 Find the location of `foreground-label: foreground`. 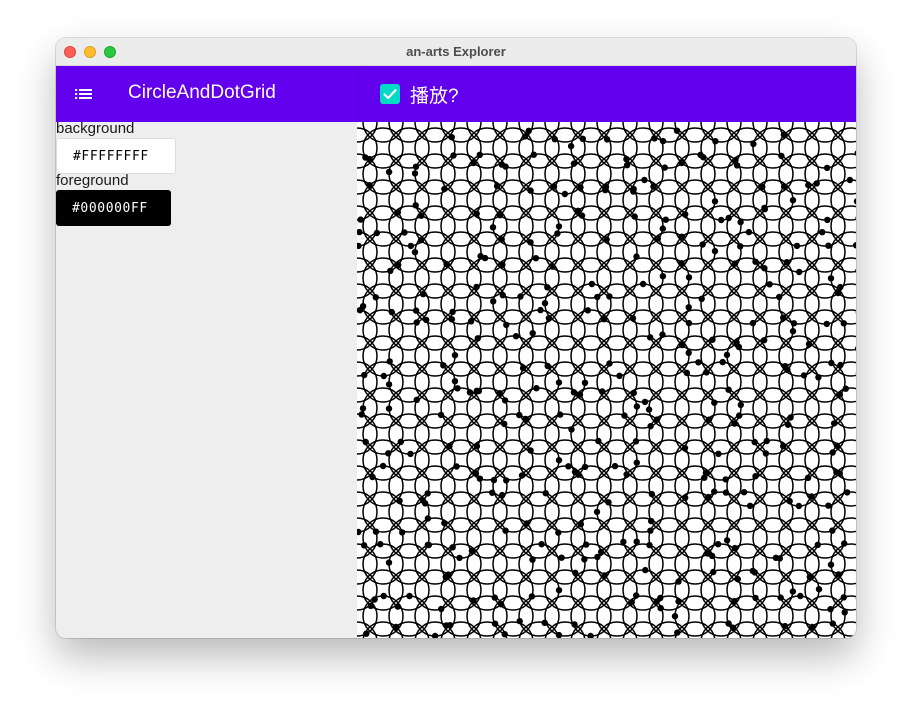

foreground-label: foreground is located at coordinates (92, 180).